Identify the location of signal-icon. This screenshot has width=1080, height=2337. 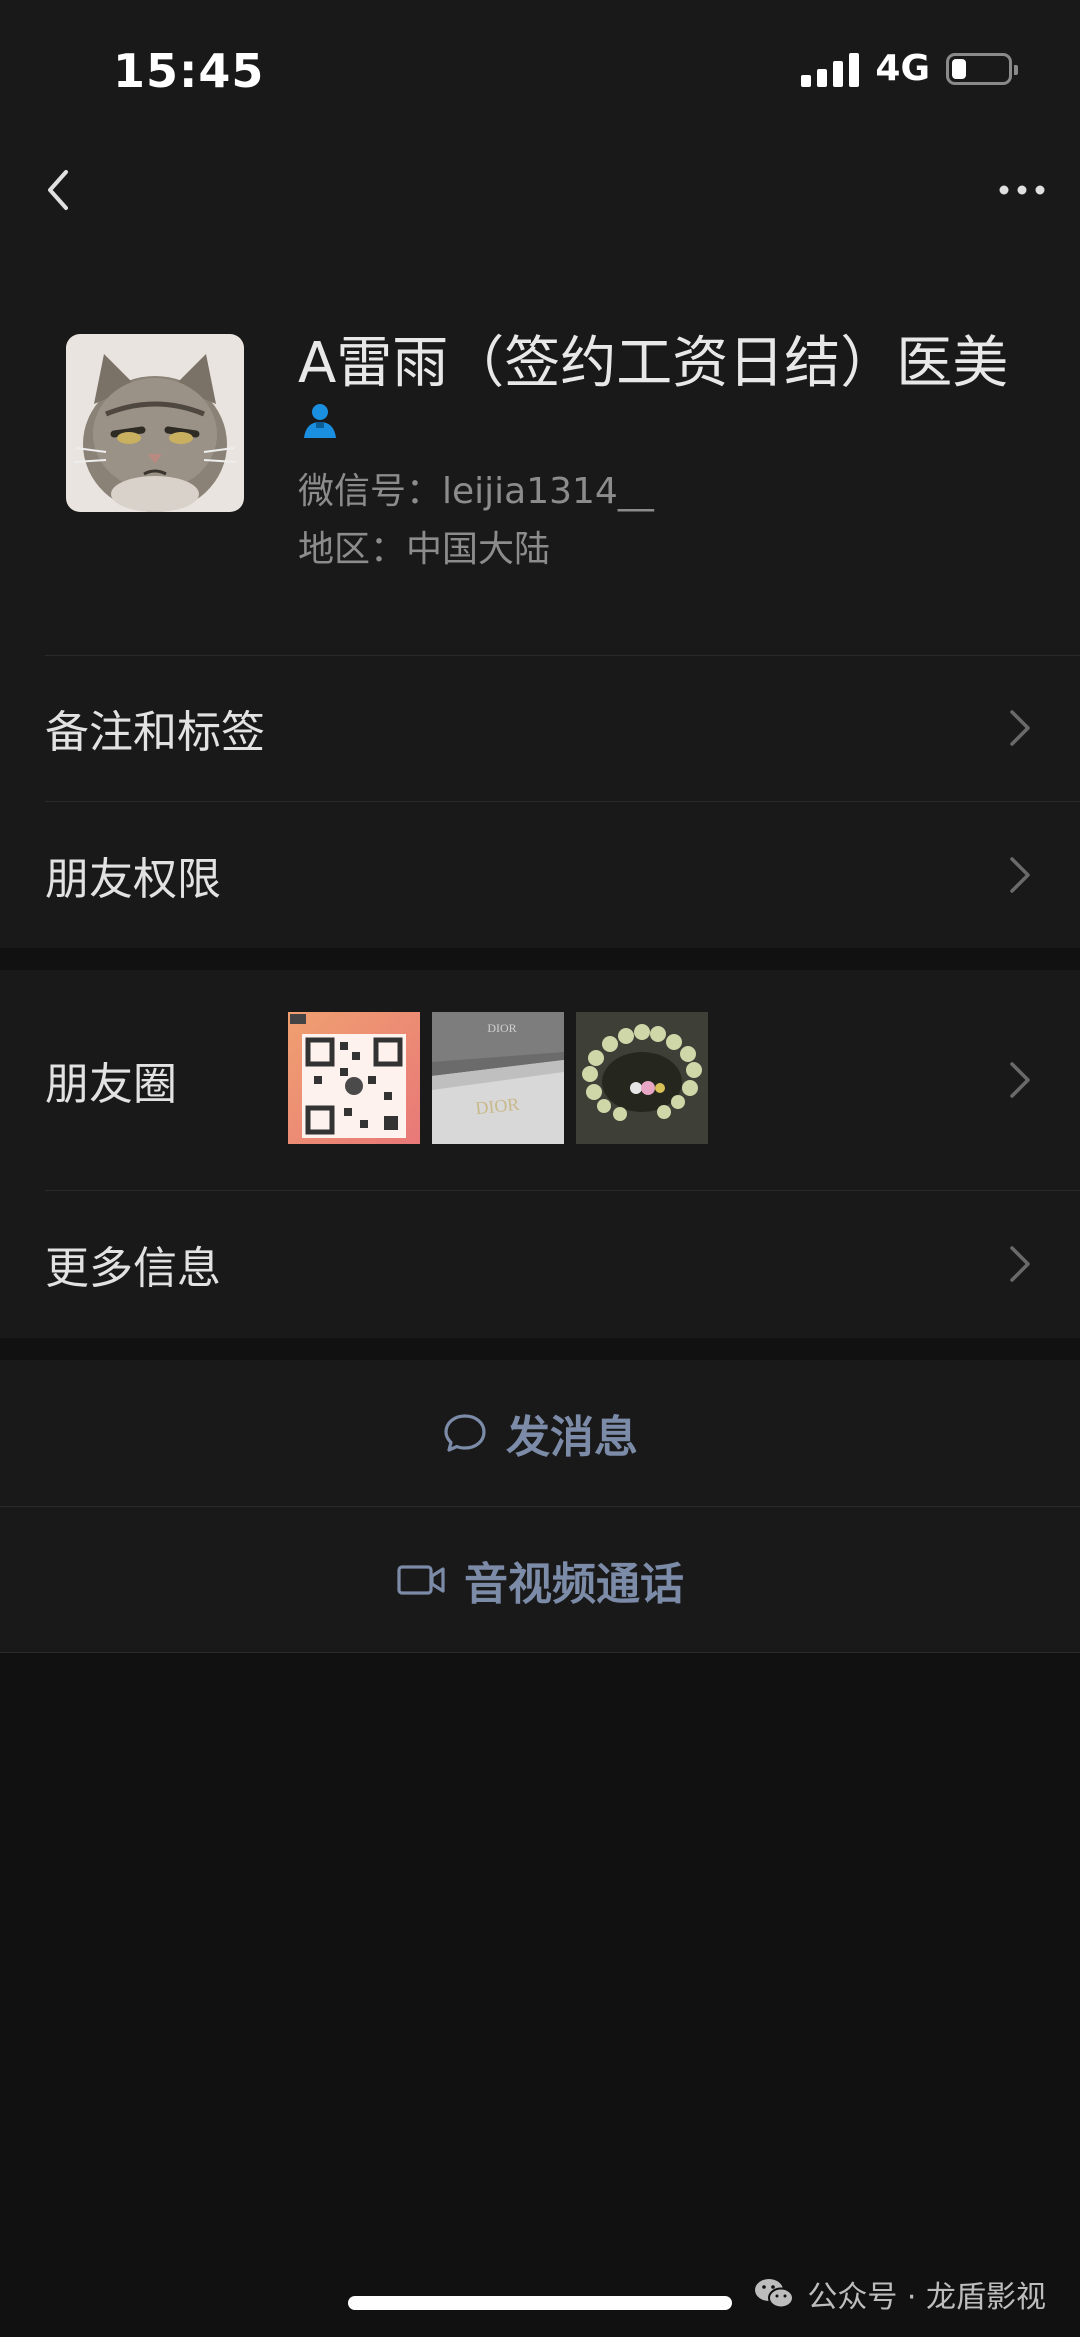
(830, 69).